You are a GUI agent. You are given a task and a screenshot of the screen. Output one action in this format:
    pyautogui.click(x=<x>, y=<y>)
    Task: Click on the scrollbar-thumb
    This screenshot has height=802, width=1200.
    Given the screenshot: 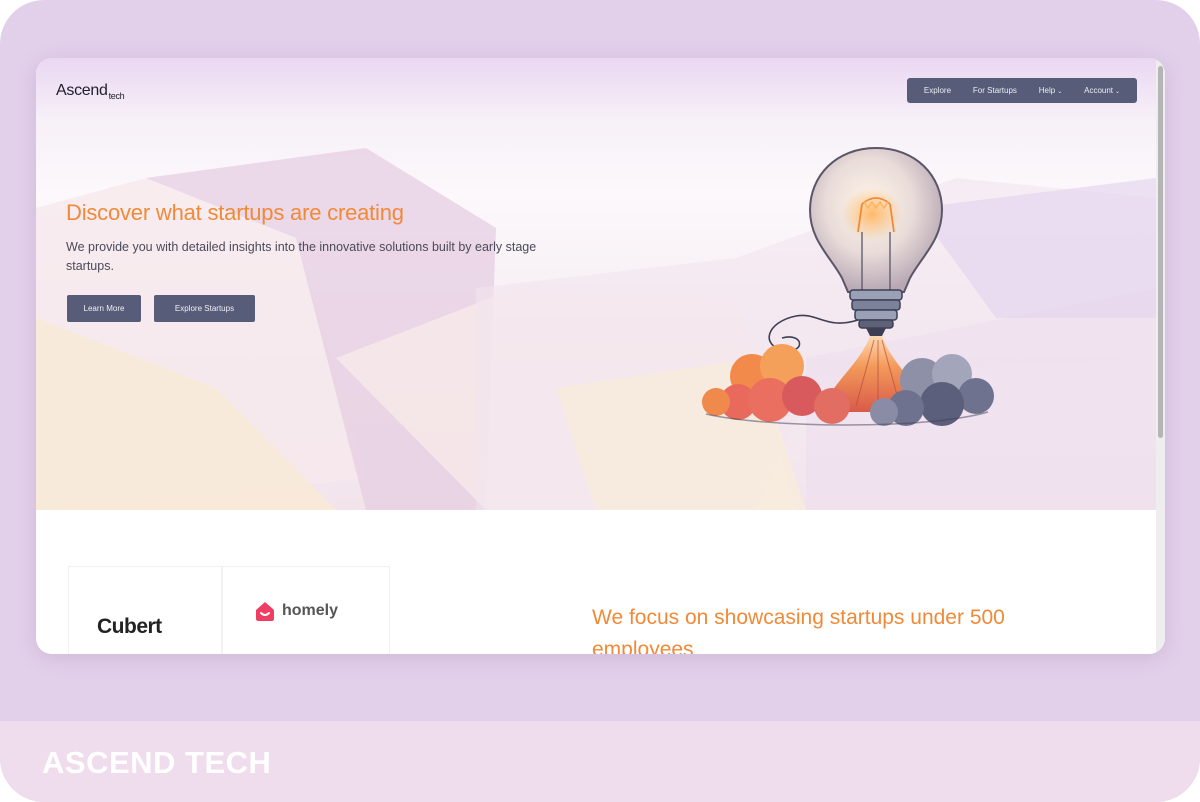 What is the action you would take?
    pyautogui.click(x=1160, y=252)
    